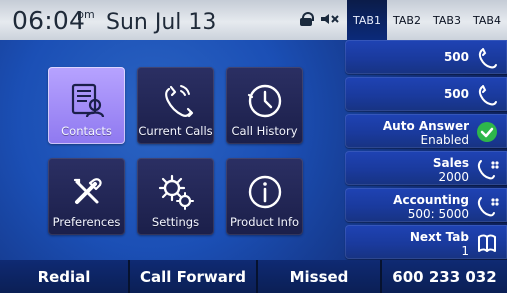 This screenshot has height=293, width=507. Describe the element at coordinates (425, 126) in the screenshot. I see `line-key-title: Auto Answer` at that location.